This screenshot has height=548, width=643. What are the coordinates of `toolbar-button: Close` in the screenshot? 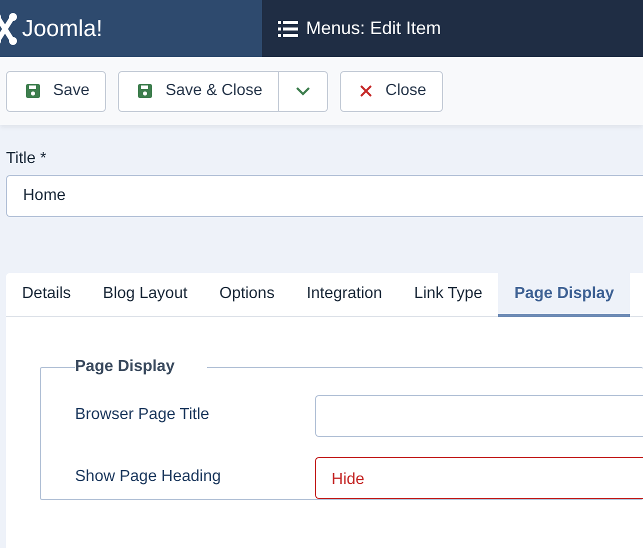 It's located at (392, 91).